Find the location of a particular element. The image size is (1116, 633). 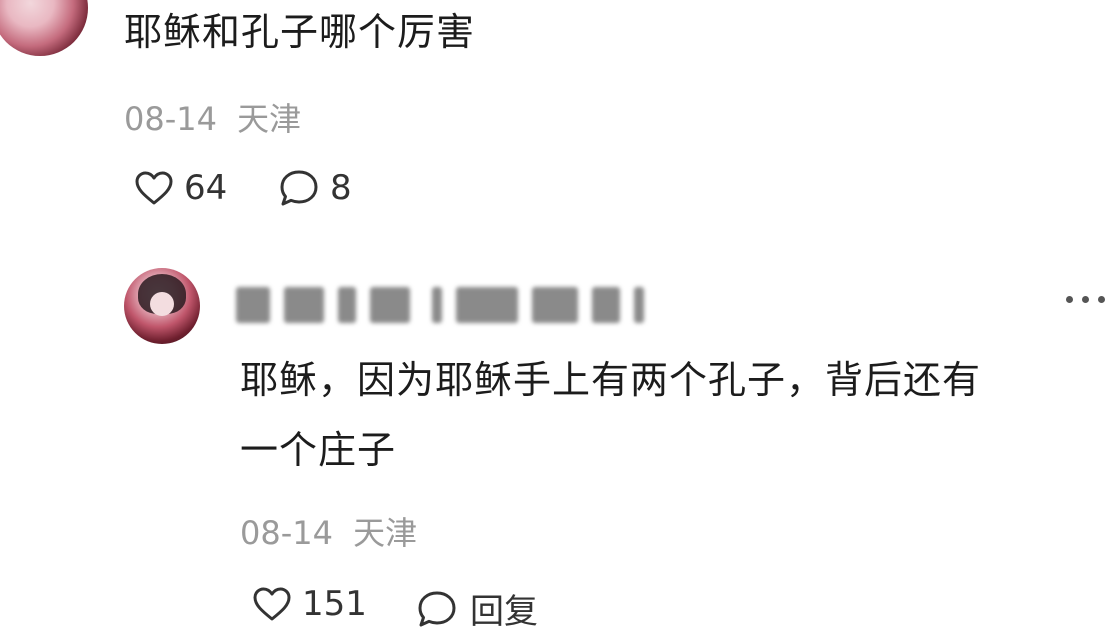

reply-text-line-1: 耶稣，因为耶稣手上有两个孔子，背后还有 is located at coordinates (611, 380).